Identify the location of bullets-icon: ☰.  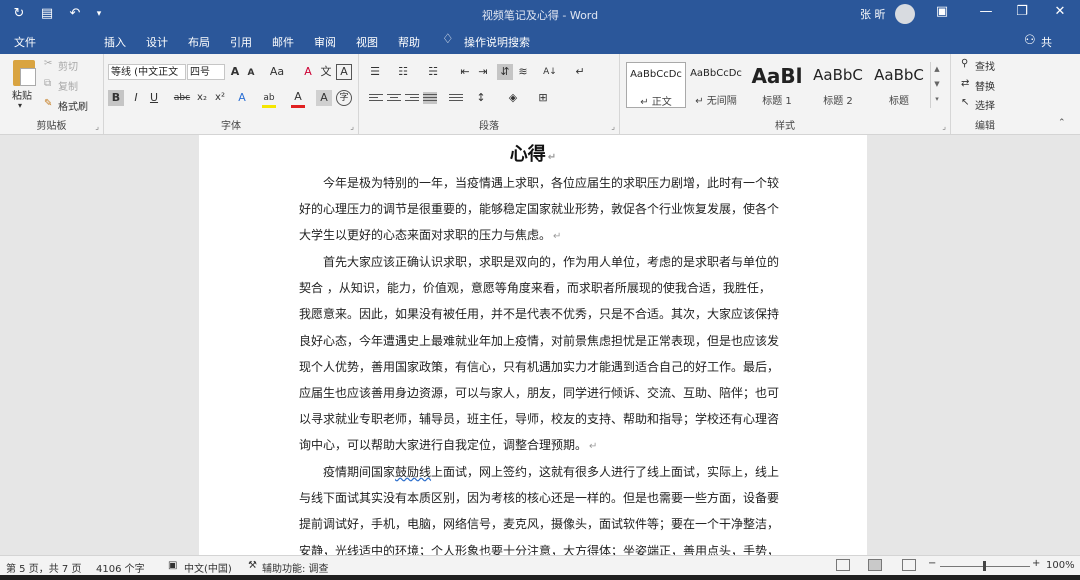
(375, 72).